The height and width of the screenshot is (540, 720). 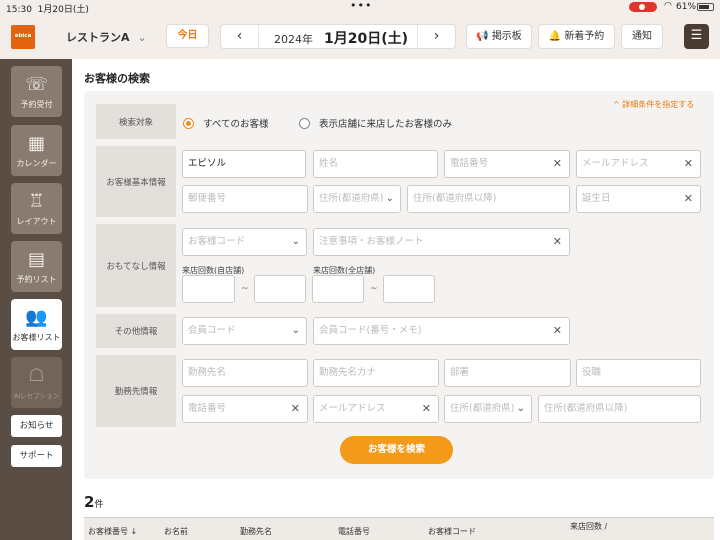 What do you see at coordinates (245, 409) in the screenshot?
I see `work-phone-field: 電話番号 ✕` at bounding box center [245, 409].